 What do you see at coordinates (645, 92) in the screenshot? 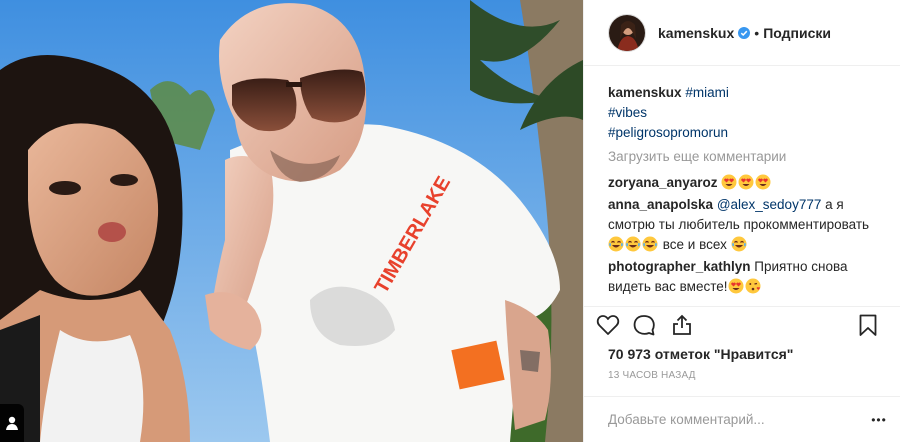
I see `caption-username: kamenskux` at bounding box center [645, 92].